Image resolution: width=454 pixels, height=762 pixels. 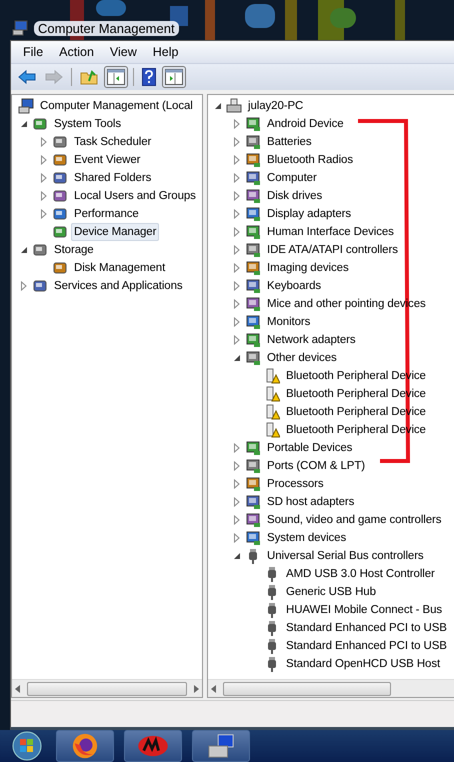 I want to click on app-taskbar-button, so click(x=153, y=746).